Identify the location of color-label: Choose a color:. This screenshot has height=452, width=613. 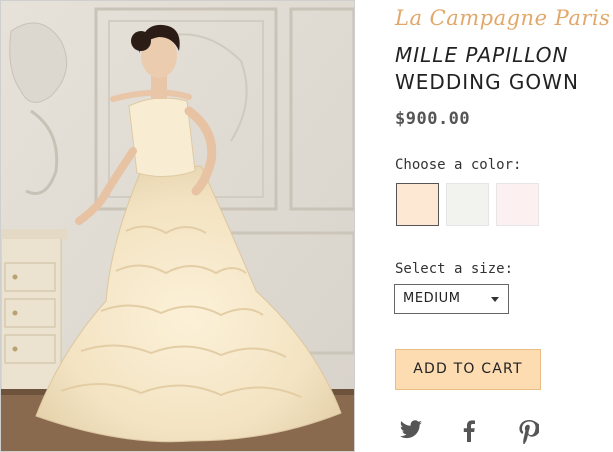
(458, 165).